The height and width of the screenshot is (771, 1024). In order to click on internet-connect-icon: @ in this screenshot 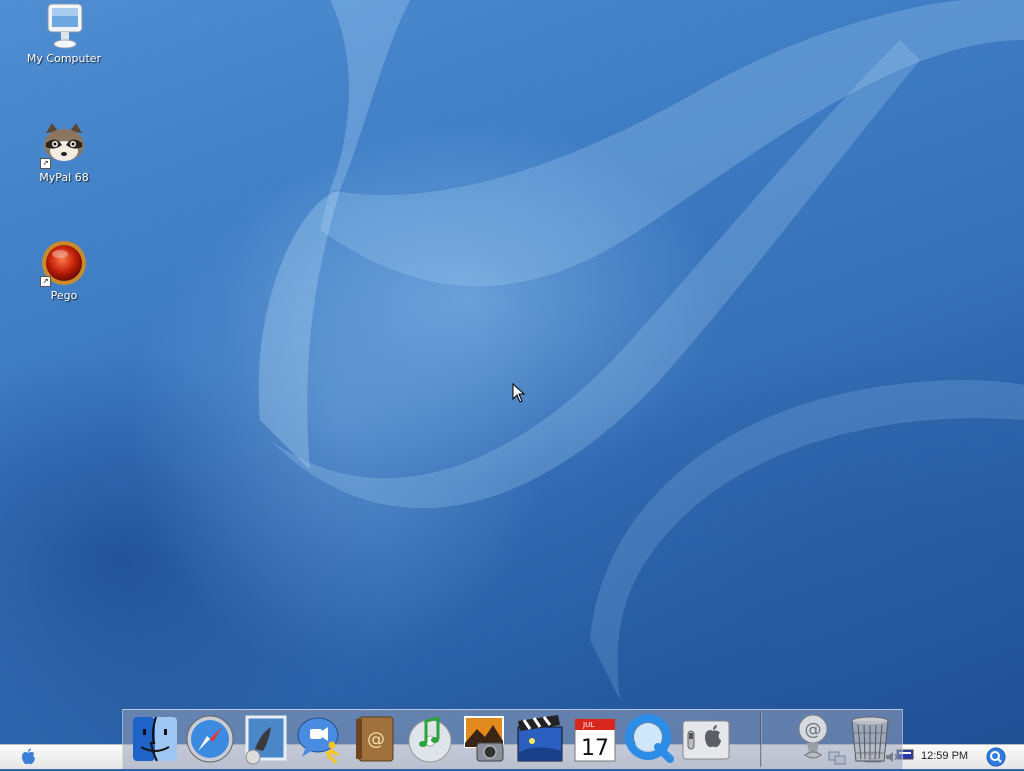, I will do `click(813, 736)`.